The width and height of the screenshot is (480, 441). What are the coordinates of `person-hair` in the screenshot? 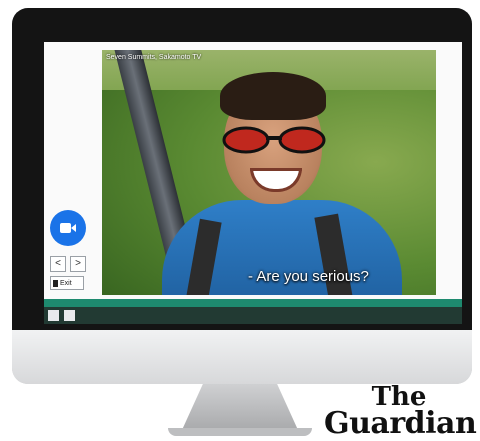 It's located at (273, 96).